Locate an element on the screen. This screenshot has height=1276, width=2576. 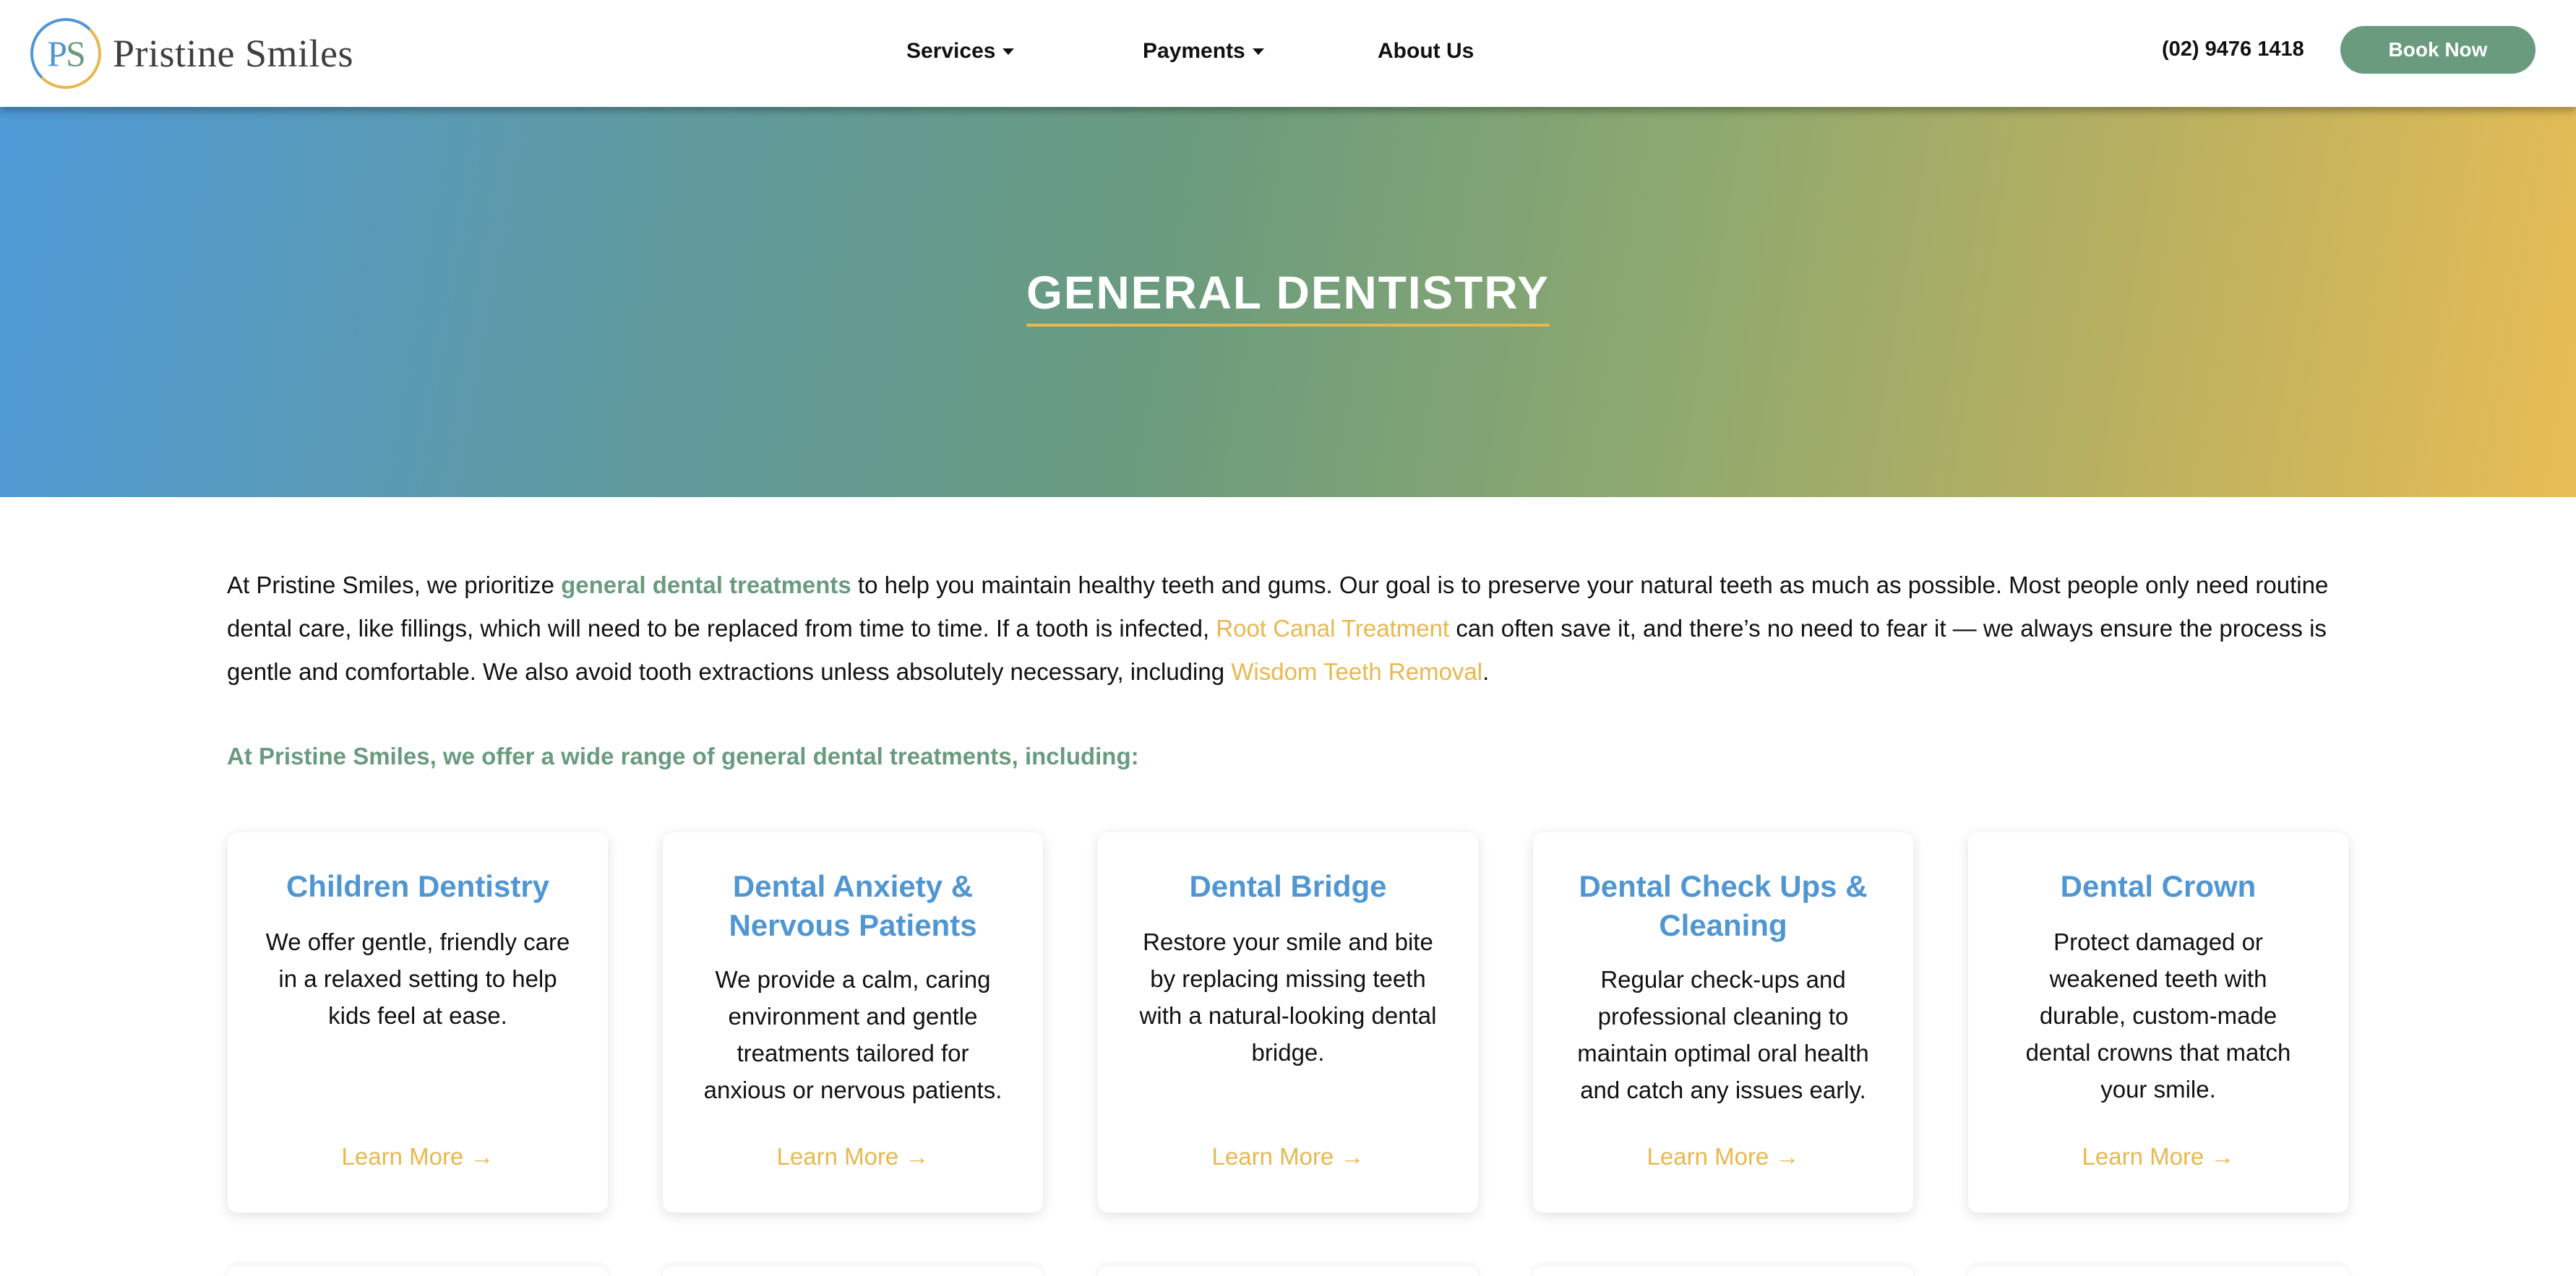
general-treatments-link: general dental treatments is located at coordinates (706, 585).